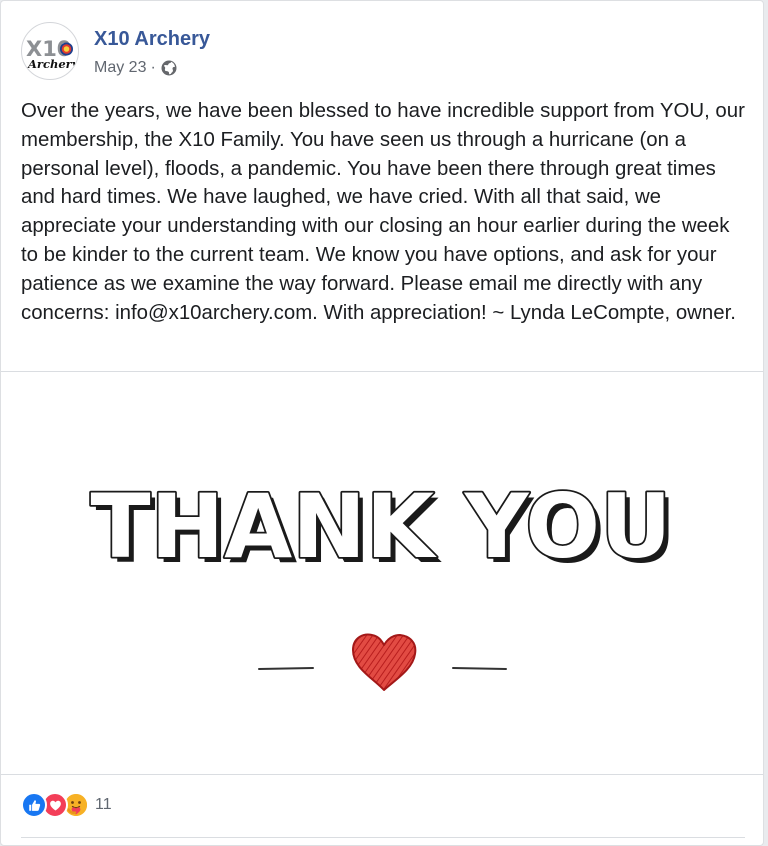 This screenshot has width=768, height=846. Describe the element at coordinates (52, 54) in the screenshot. I see `x10-archery-logo: X10 Archery` at that location.